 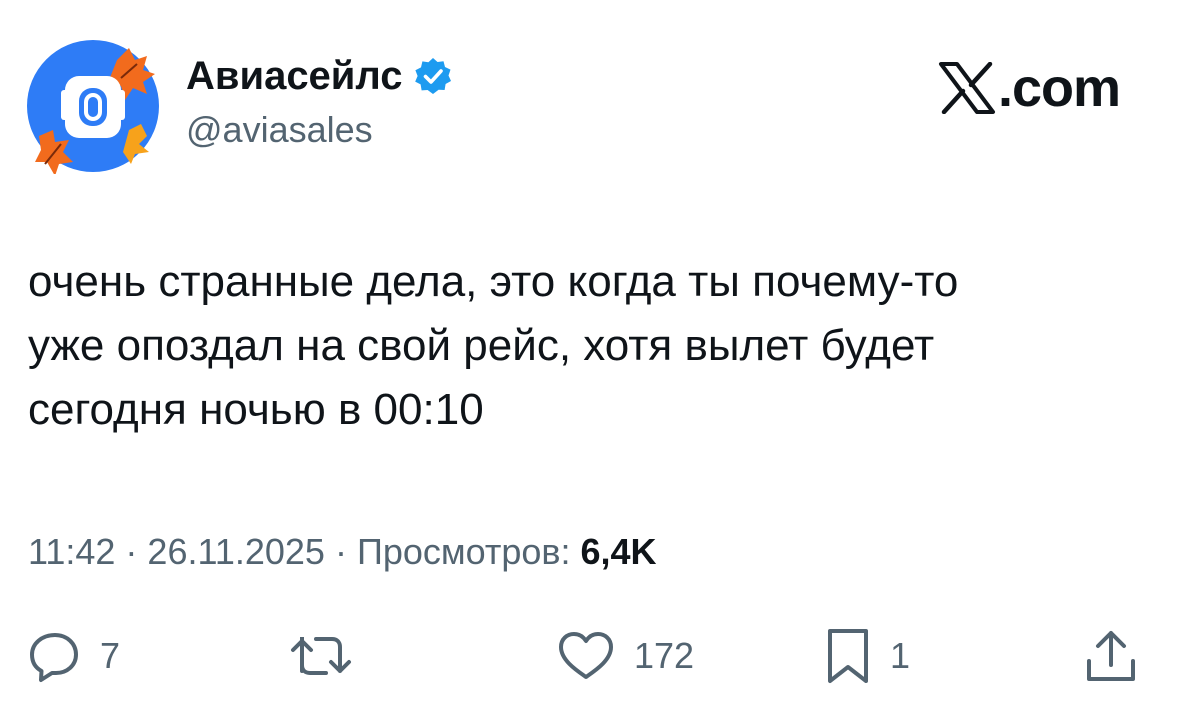 I want to click on heart-icon, so click(x=586, y=655).